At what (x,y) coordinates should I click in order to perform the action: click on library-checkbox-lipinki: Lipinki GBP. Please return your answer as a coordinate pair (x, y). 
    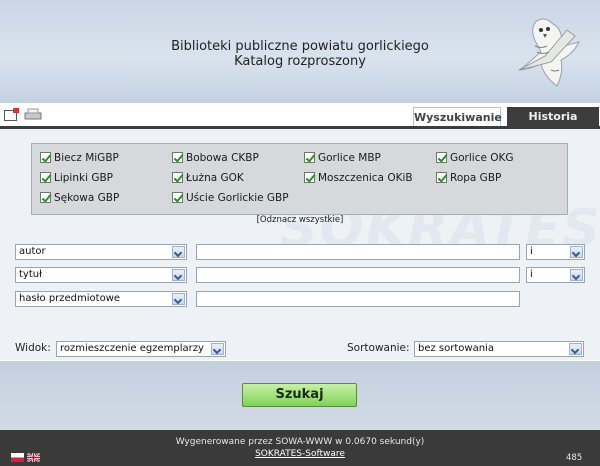
    Looking at the image, I should click on (76, 179).